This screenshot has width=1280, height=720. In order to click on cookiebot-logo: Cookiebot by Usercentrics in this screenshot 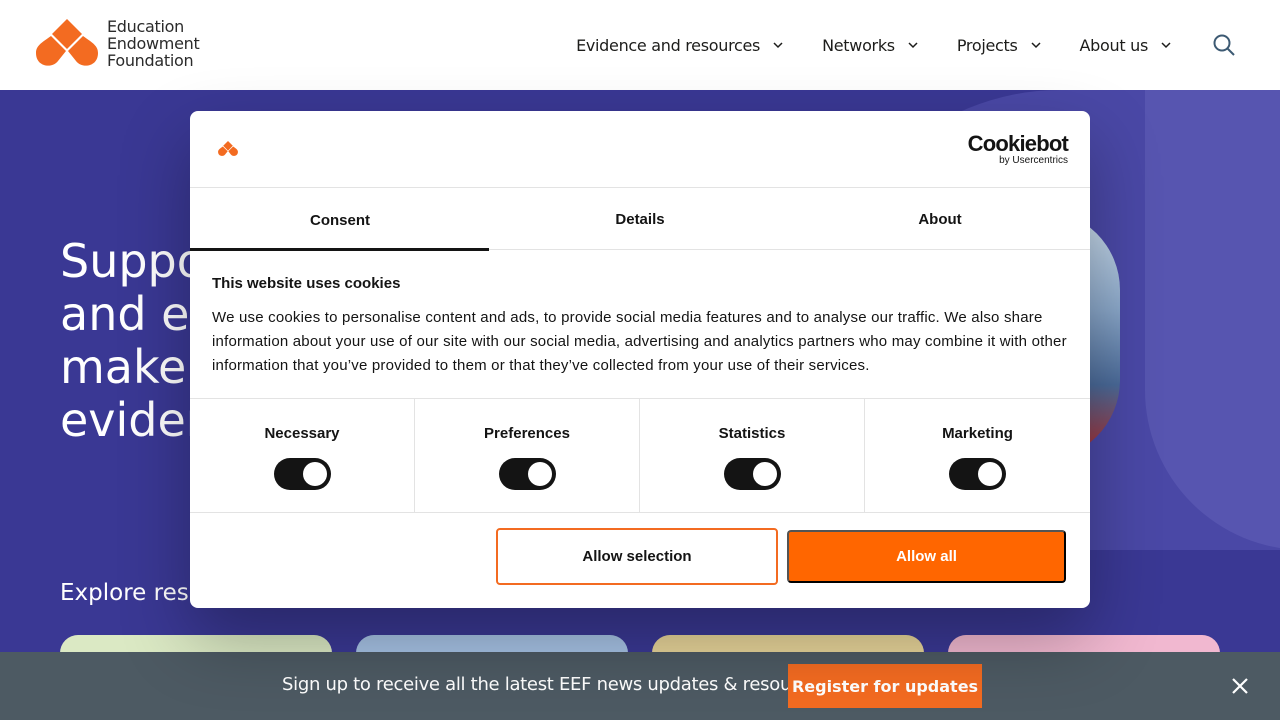, I will do `click(1018, 149)`.